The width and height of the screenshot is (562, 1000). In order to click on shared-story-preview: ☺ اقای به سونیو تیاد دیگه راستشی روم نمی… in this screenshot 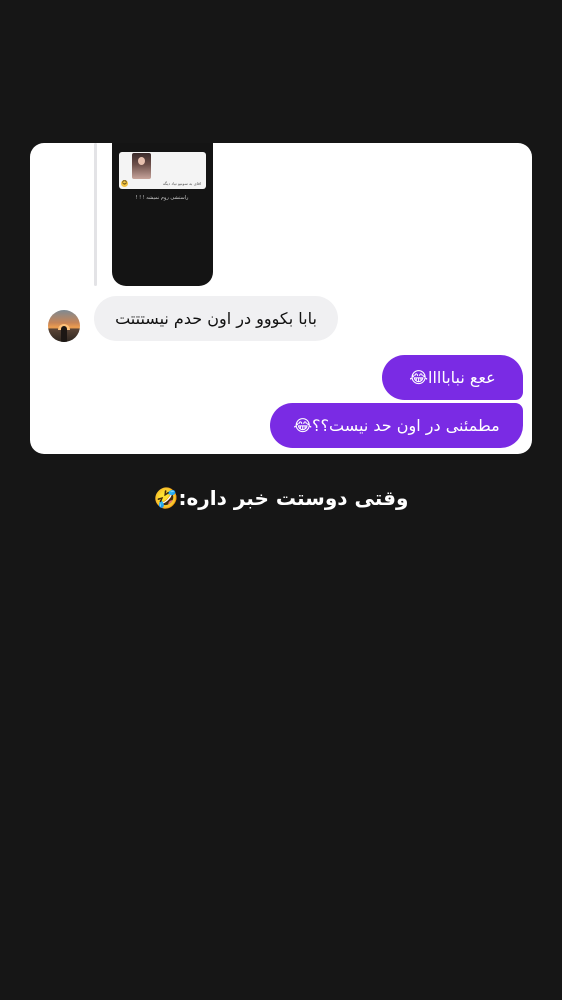, I will do `click(162, 214)`.